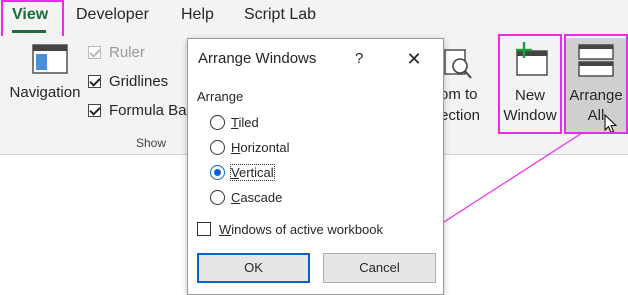 Image resolution: width=628 pixels, height=295 pixels. I want to click on radio-button-selected, so click(217, 172).